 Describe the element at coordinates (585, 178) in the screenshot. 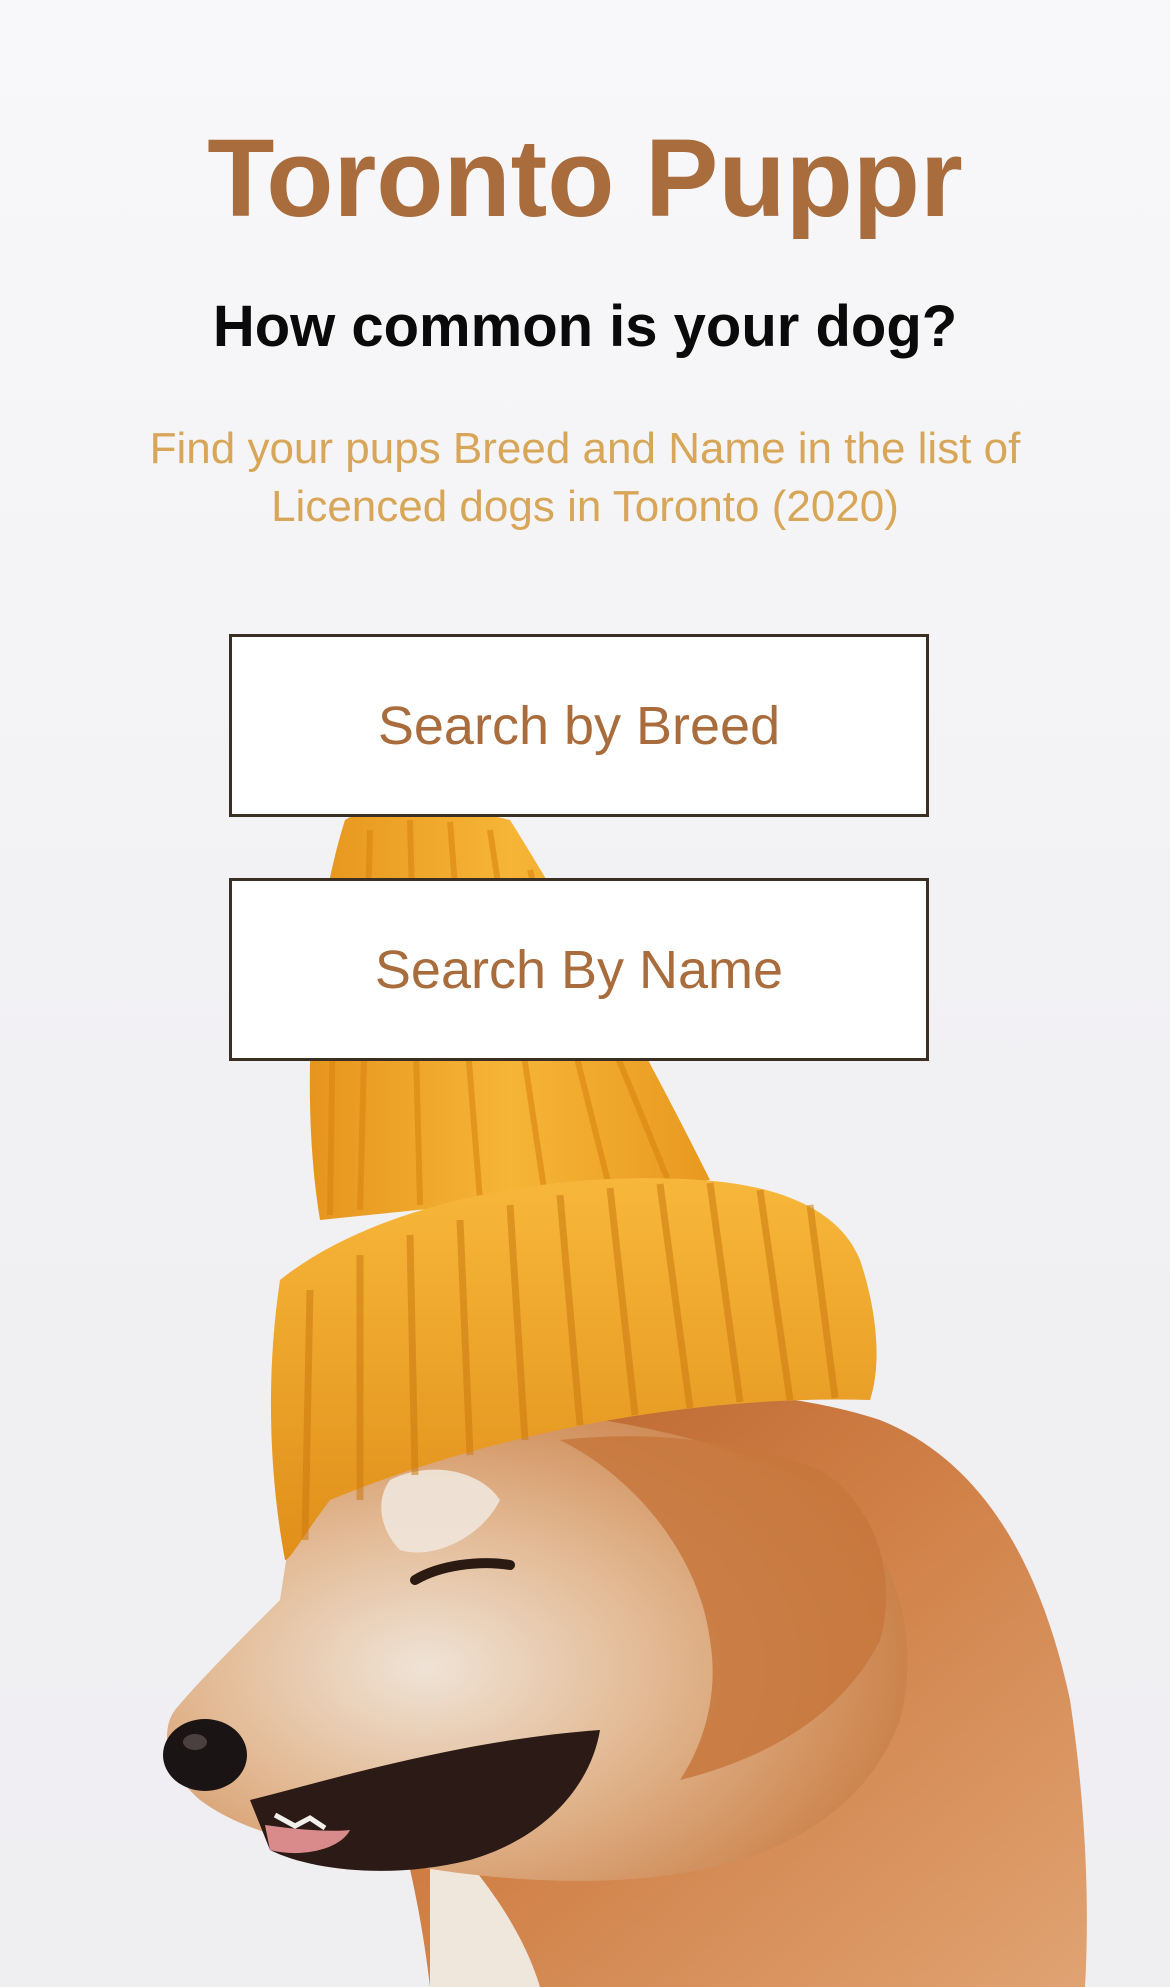

I see `app-title: Toronto Puppr` at that location.